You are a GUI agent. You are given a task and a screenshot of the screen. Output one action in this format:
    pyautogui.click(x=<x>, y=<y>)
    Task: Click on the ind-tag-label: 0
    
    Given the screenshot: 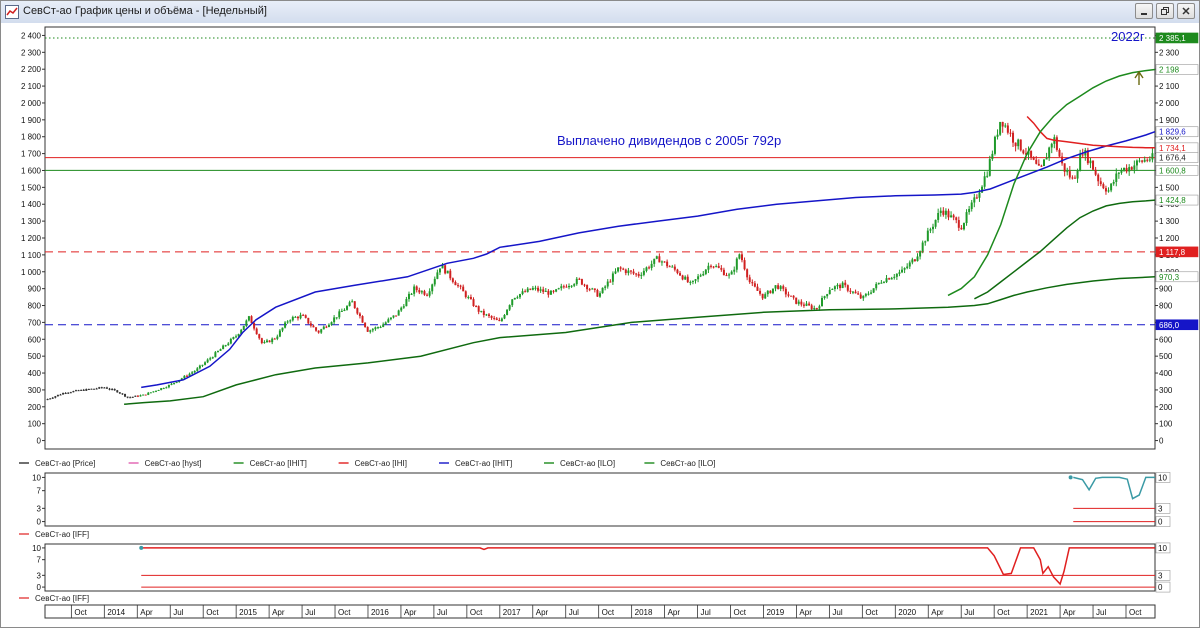 What is the action you would take?
    pyautogui.click(x=1160, y=587)
    